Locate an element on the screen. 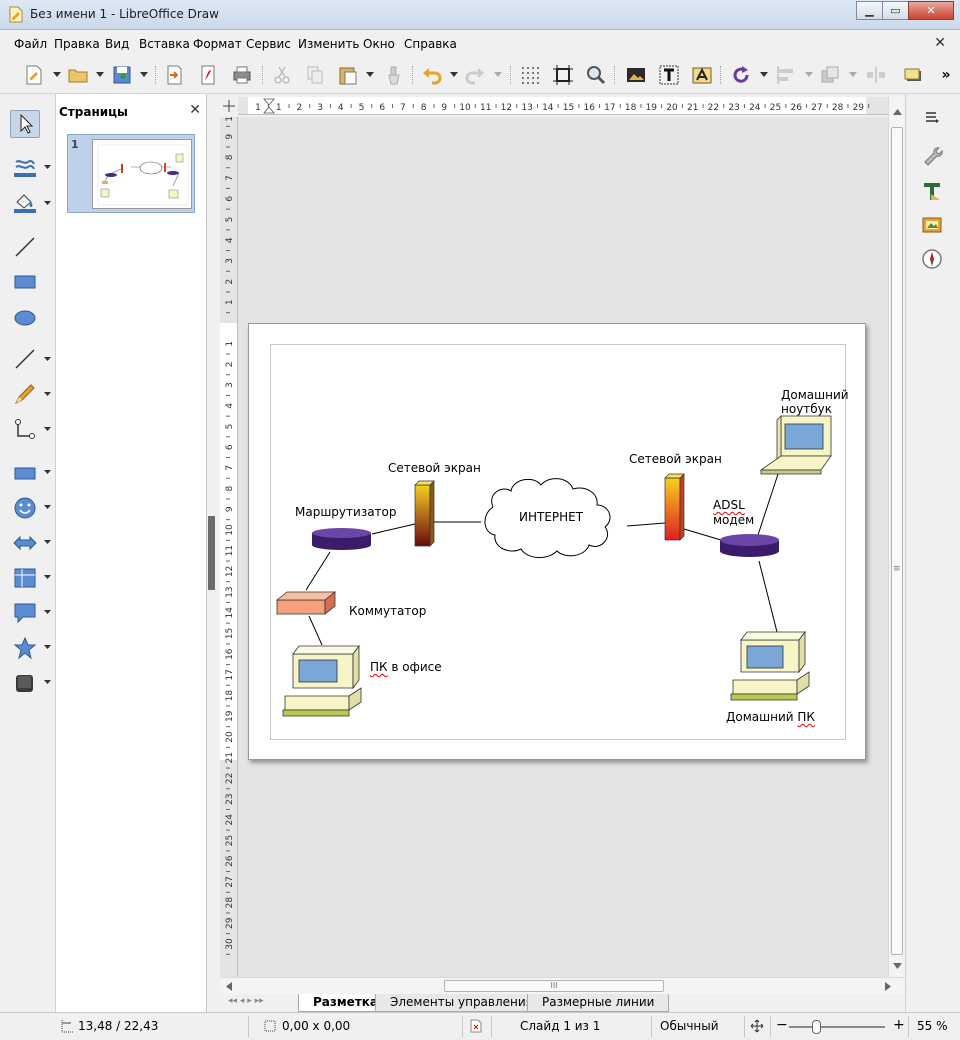 This screenshot has height=1040, width=960. menu-insert: Вставка is located at coordinates (164, 44).